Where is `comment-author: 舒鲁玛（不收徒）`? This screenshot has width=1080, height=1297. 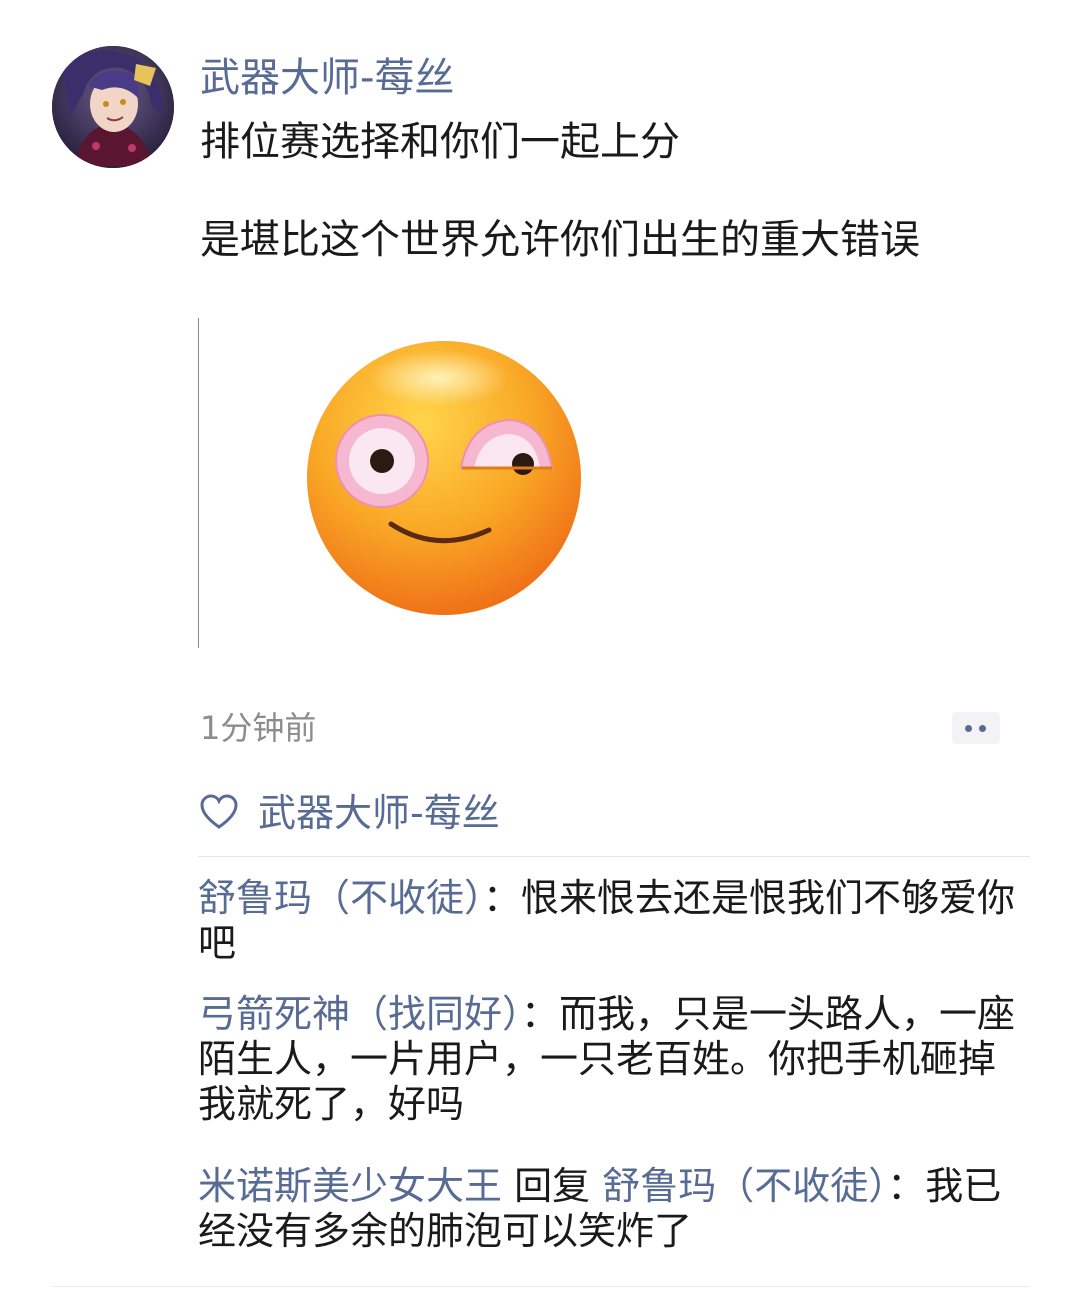
comment-author: 舒鲁玛（不收徒） is located at coordinates (340, 898).